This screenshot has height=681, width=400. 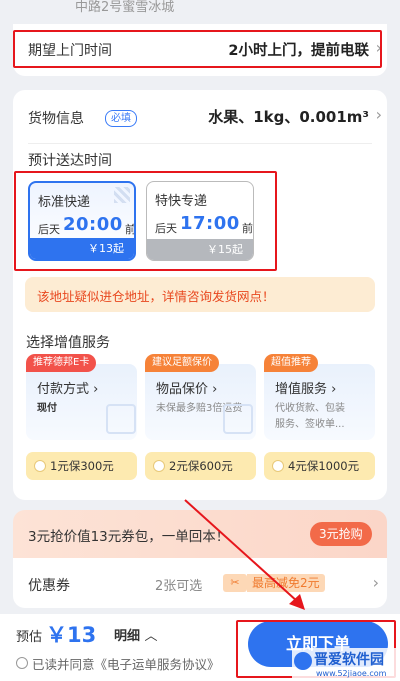 What do you see at coordinates (351, 673) in the screenshot?
I see `watermark-url: www.52jiaoe.com` at bounding box center [351, 673].